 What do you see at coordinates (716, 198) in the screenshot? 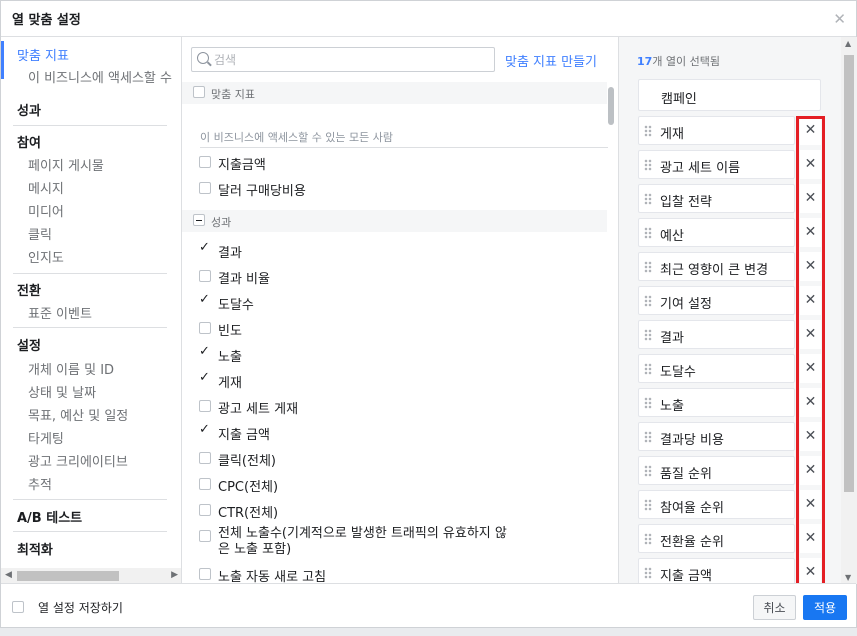
I see `selected-column: 입찰 전략` at bounding box center [716, 198].